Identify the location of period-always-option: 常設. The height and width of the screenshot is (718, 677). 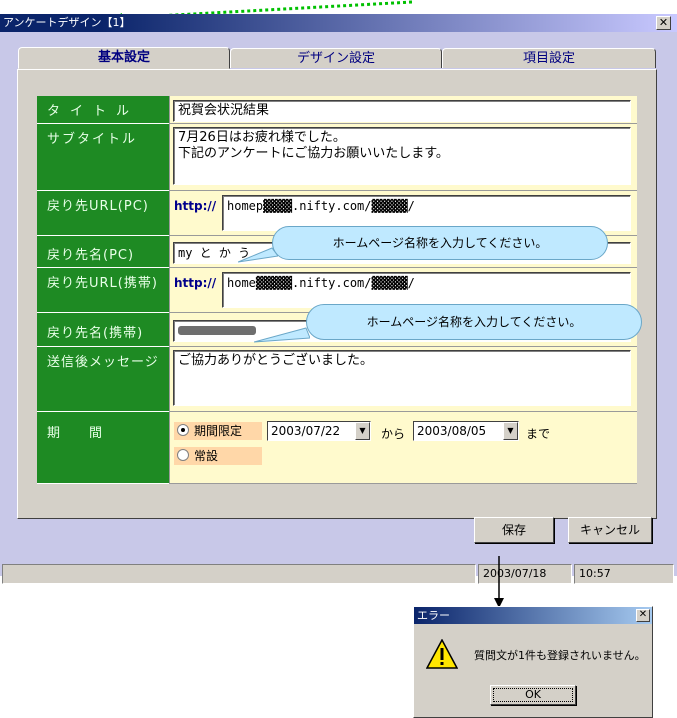
(218, 456).